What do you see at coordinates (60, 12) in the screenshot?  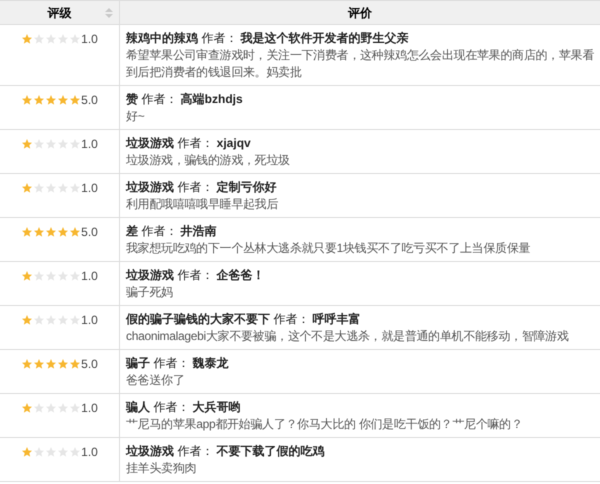 I see `column-header: 评级` at bounding box center [60, 12].